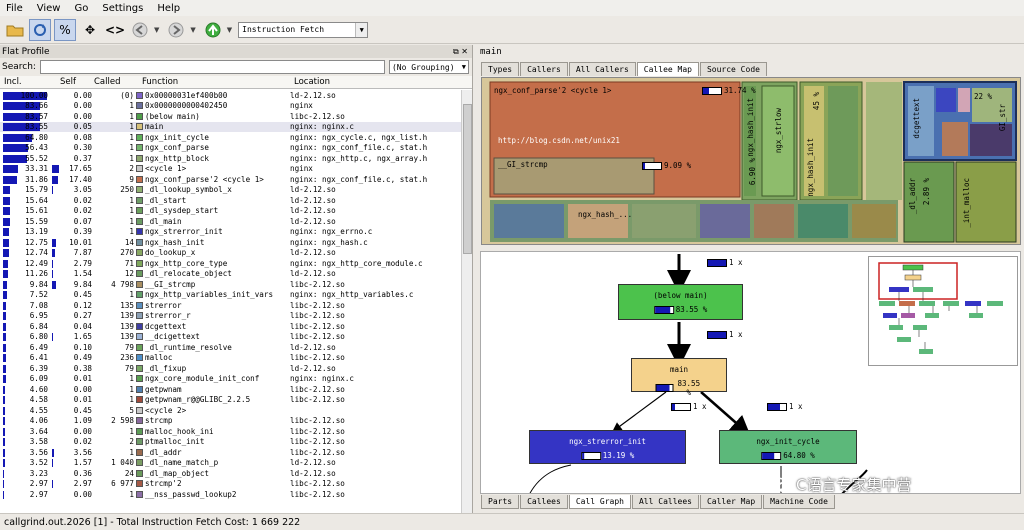 This screenshot has width=1024, height=530. Describe the element at coordinates (15, 30) in the screenshot. I see `open-folder-icon` at that location.